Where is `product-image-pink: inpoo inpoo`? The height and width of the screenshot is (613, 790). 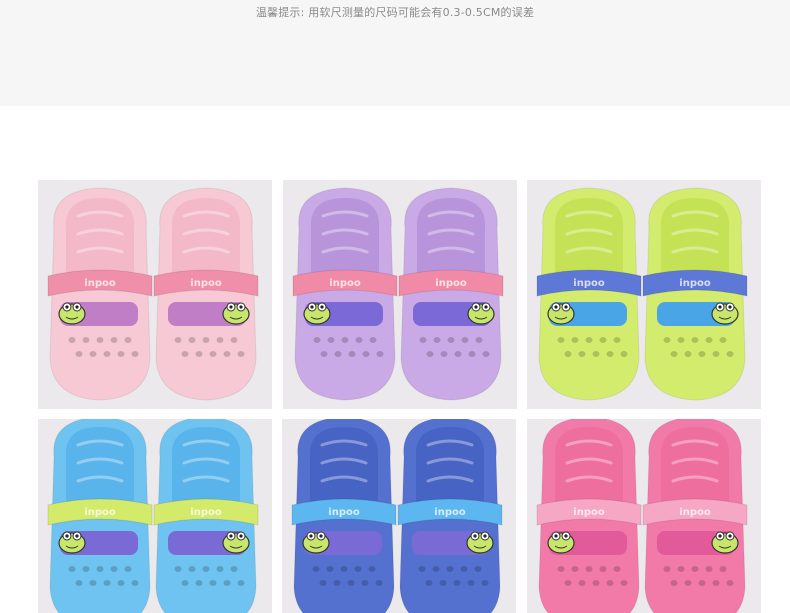
product-image-pink: inpoo inpoo is located at coordinates (155, 294).